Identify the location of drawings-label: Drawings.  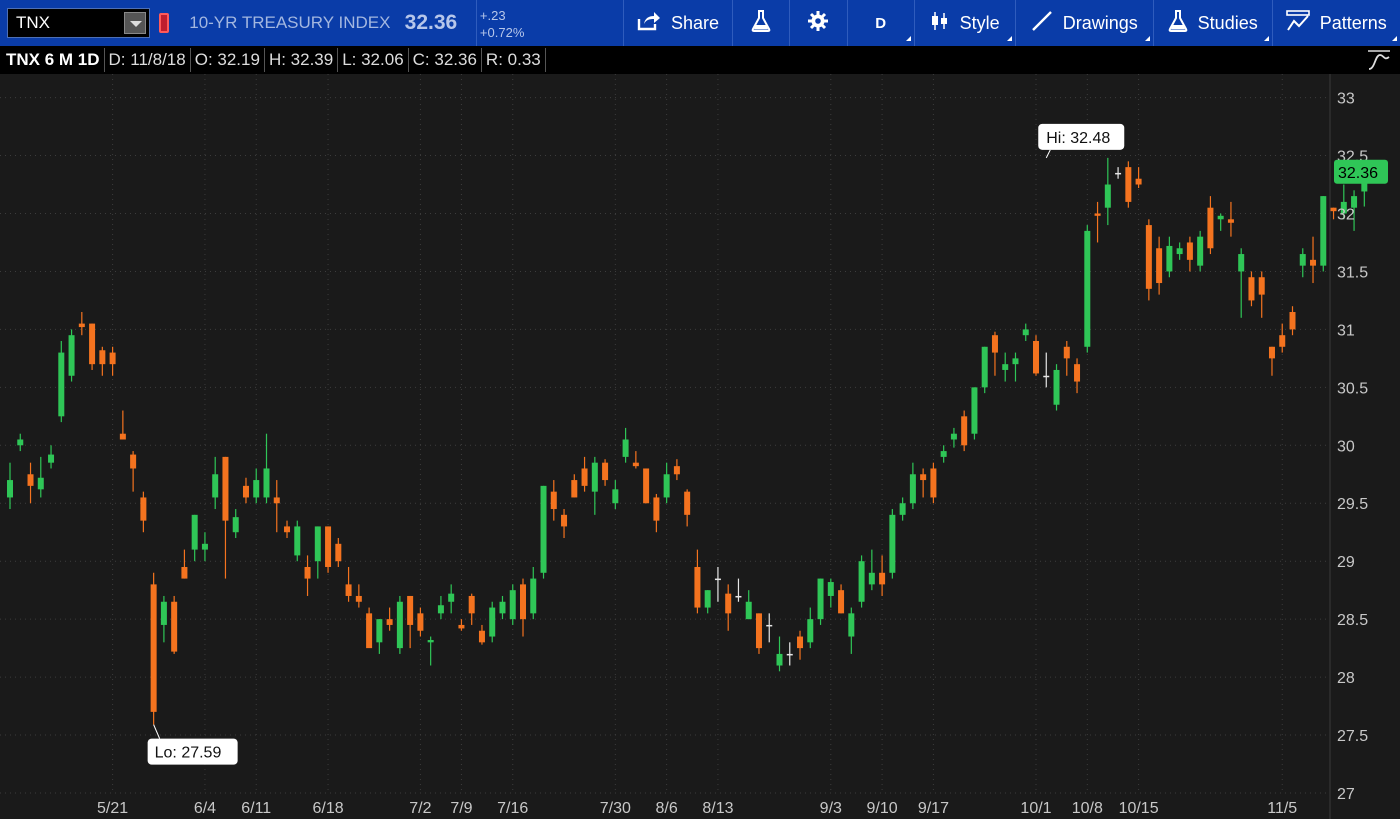
(1100, 22).